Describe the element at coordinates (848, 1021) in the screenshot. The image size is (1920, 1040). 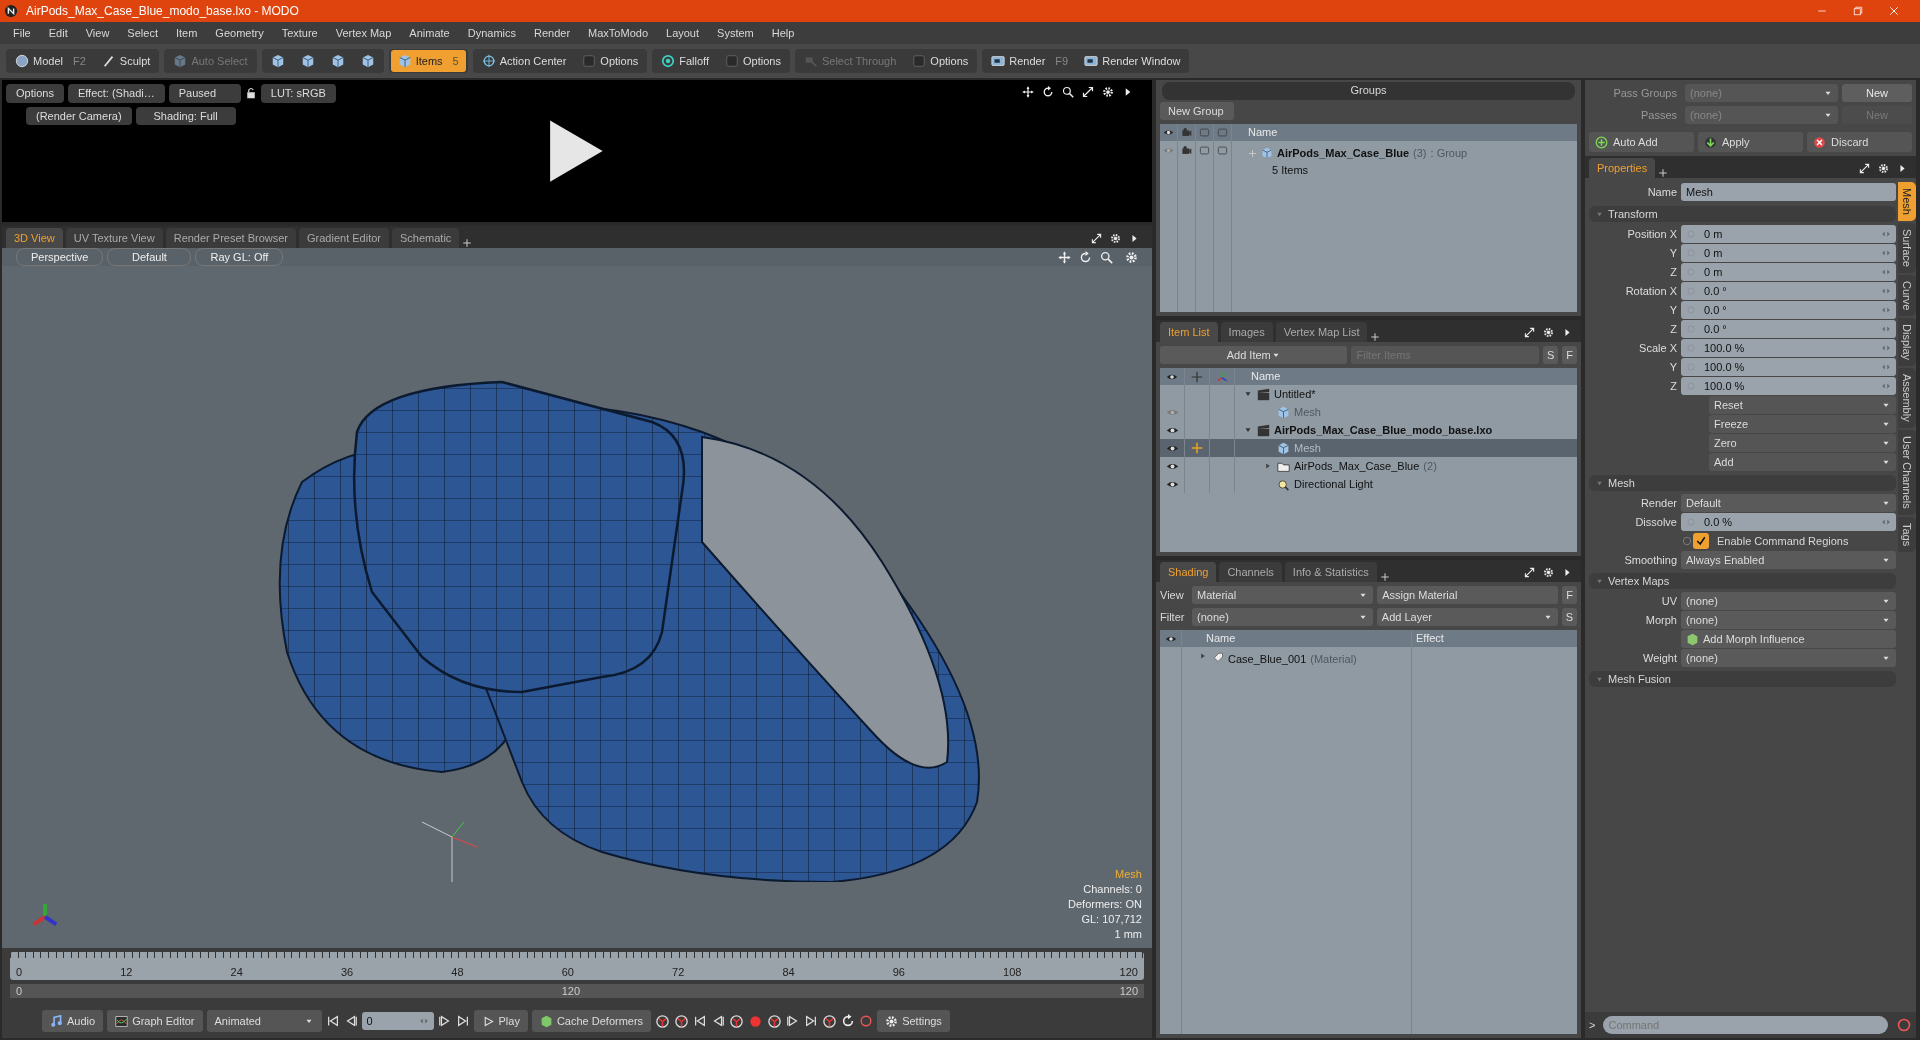
I see `loop-icon` at that location.